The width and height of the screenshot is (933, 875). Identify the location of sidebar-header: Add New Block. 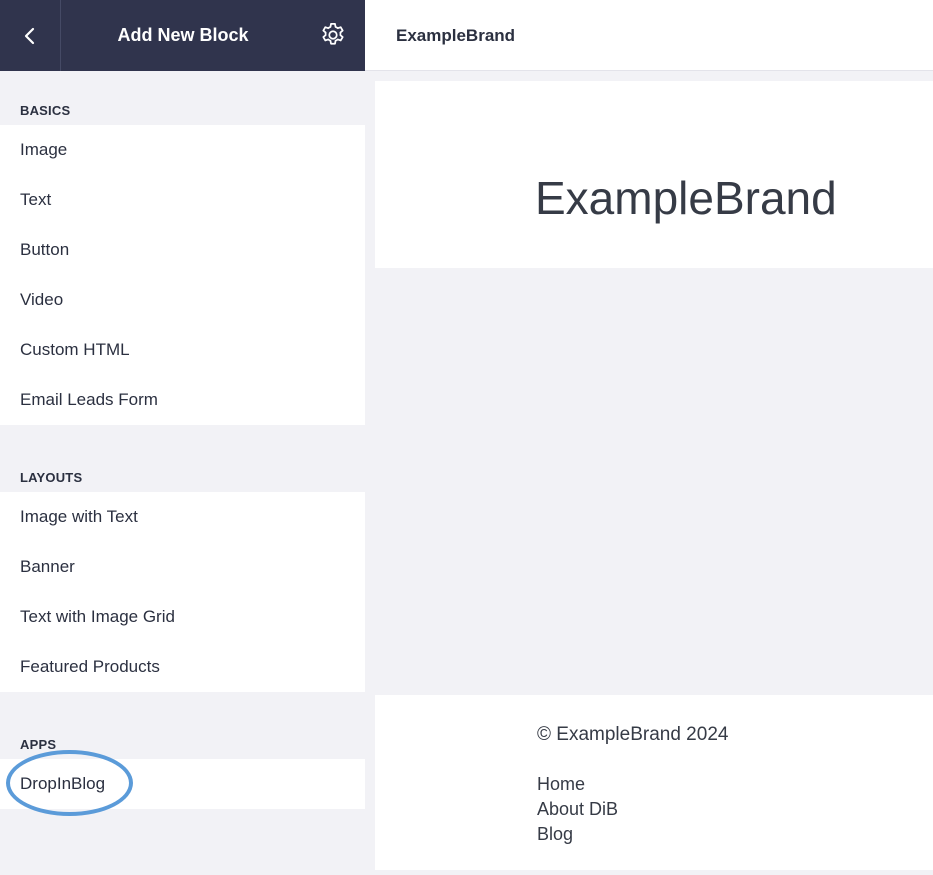
(182, 35).